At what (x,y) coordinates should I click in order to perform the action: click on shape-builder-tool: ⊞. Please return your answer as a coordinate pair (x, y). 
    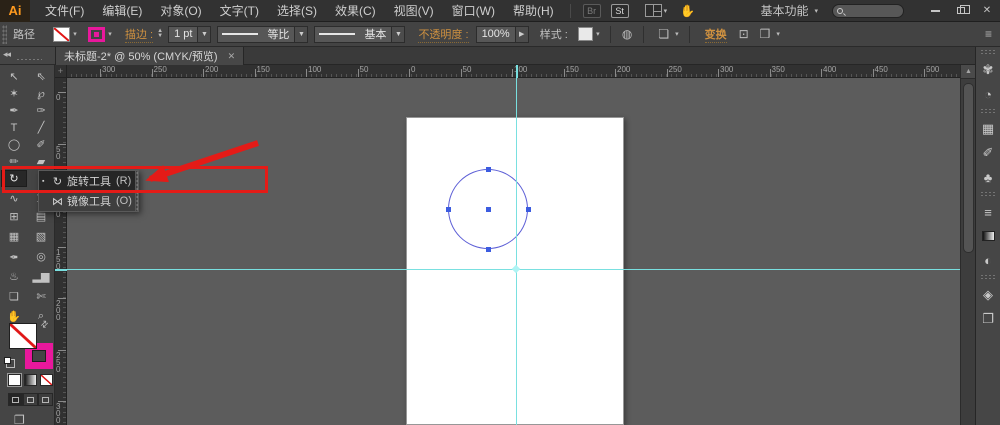
    Looking at the image, I should click on (14, 216).